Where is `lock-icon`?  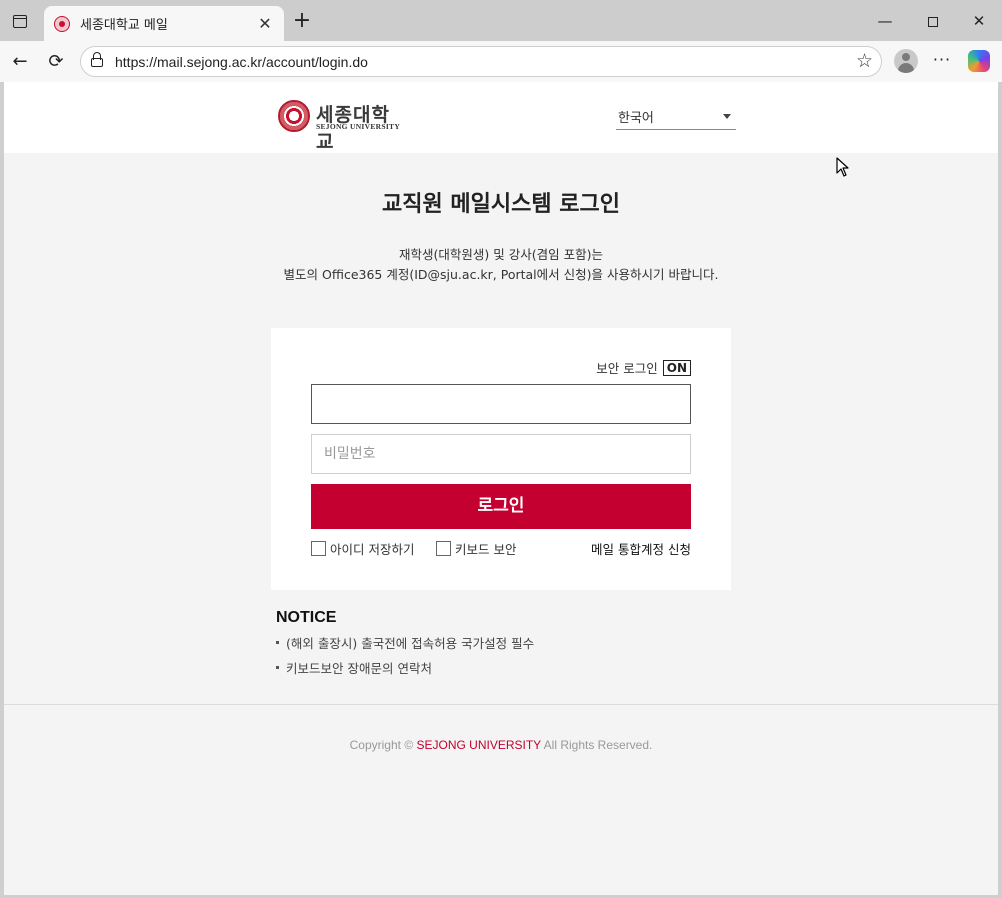
lock-icon is located at coordinates (97, 59).